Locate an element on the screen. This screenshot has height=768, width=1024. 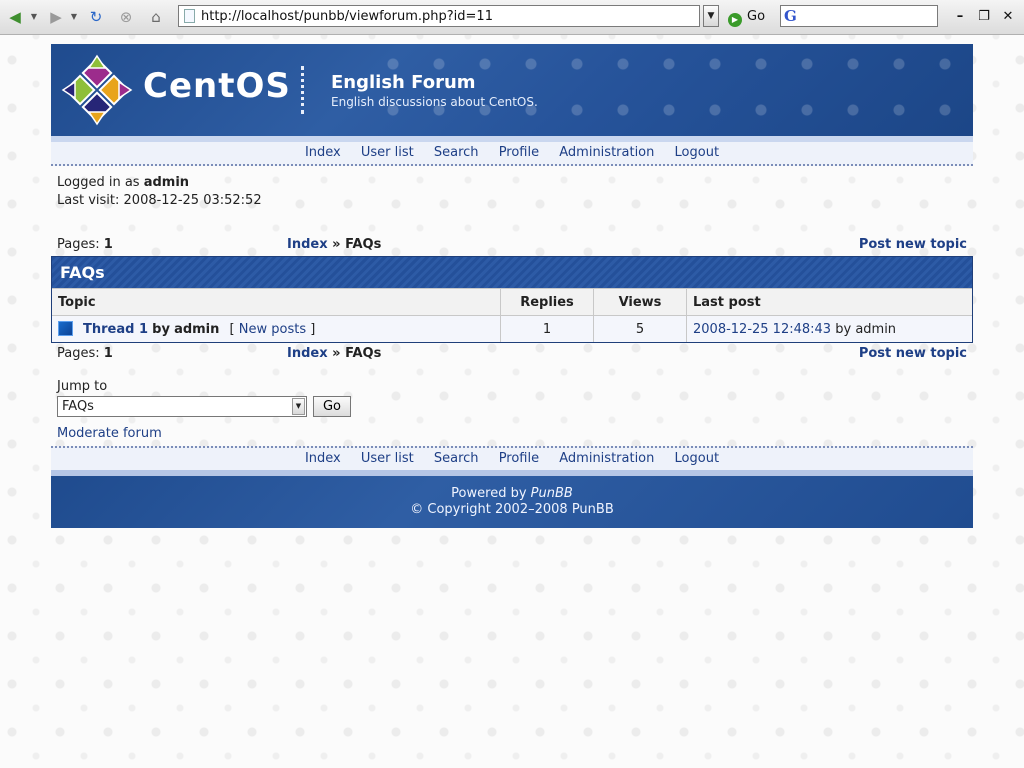
nav-search: Search is located at coordinates (456, 152).